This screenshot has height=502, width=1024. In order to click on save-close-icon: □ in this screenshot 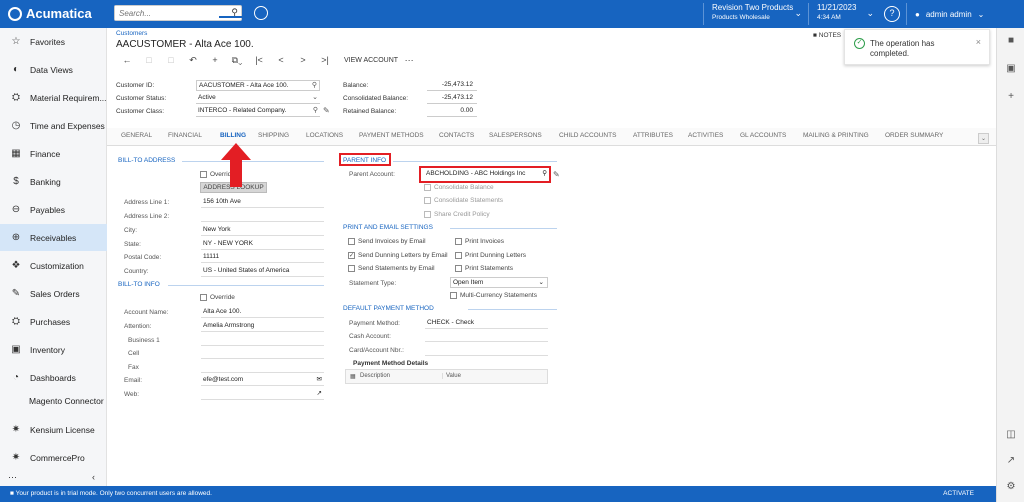, I will do `click(171, 60)`.